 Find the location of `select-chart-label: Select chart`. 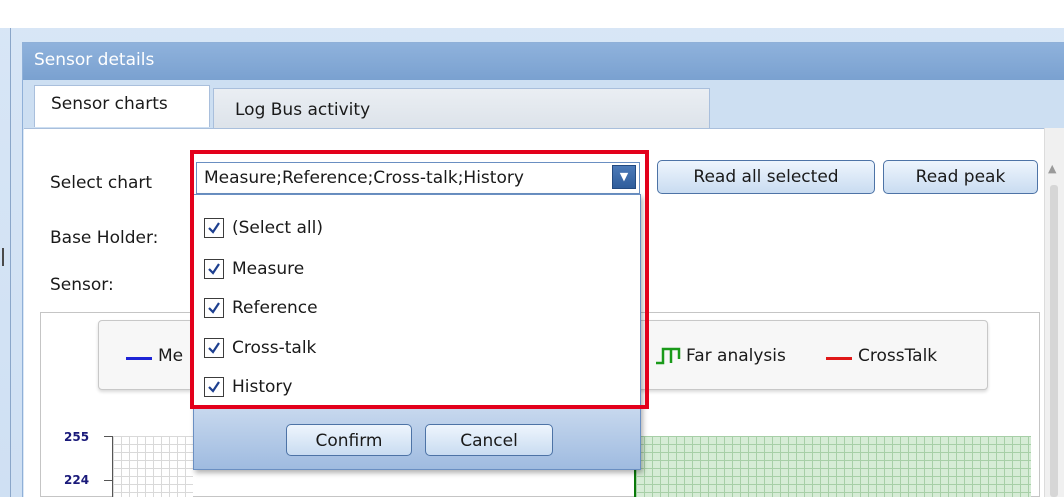

select-chart-label: Select chart is located at coordinates (101, 183).